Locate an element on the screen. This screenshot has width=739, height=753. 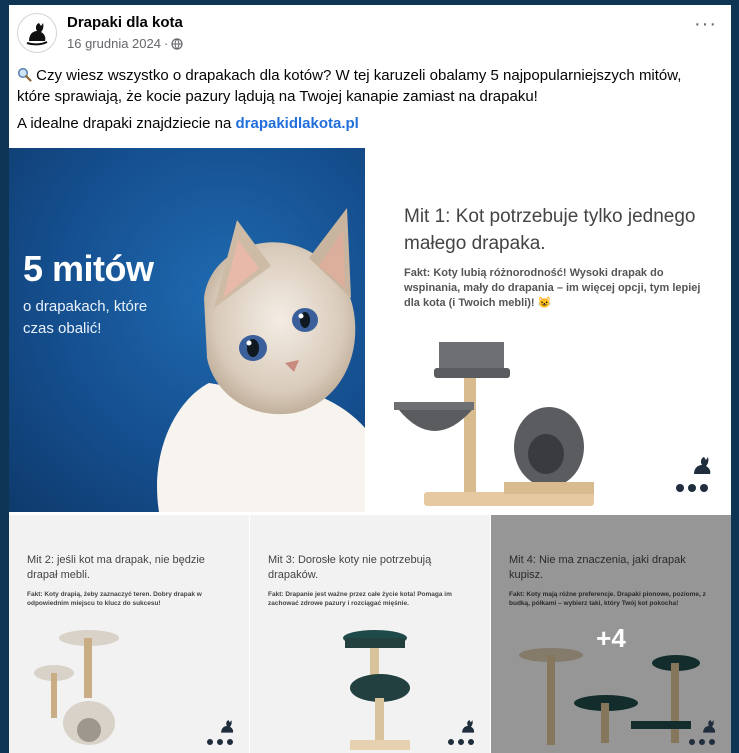
page-name: Drapaki dla kota is located at coordinates (125, 22).